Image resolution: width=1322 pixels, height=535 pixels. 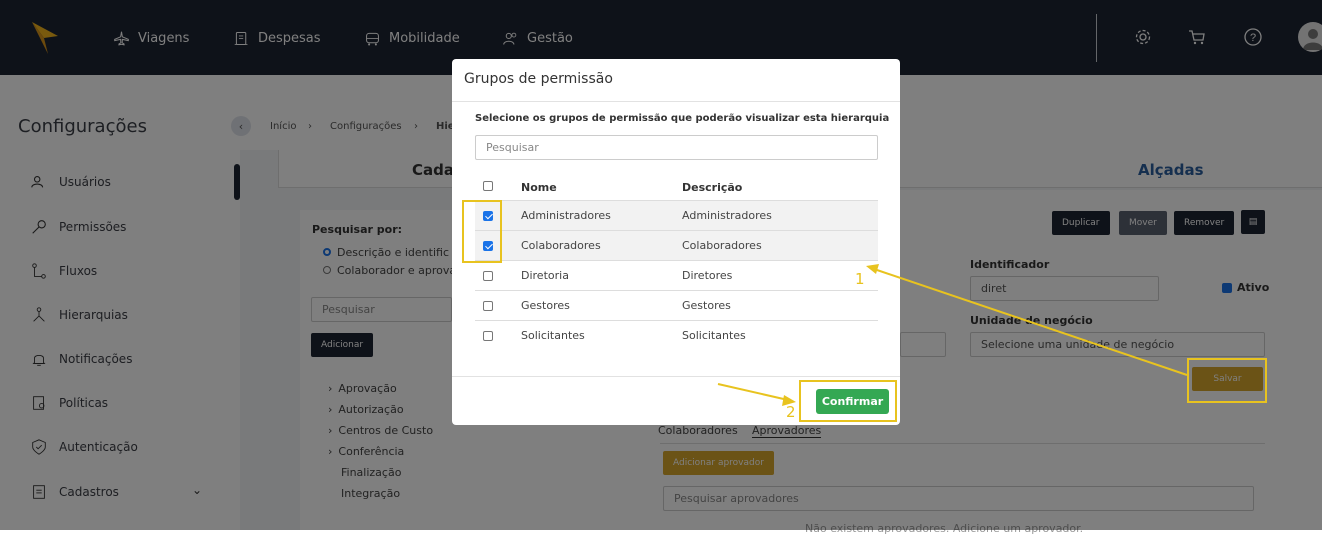 I want to click on annotation-number-1: 1, so click(x=860, y=279).